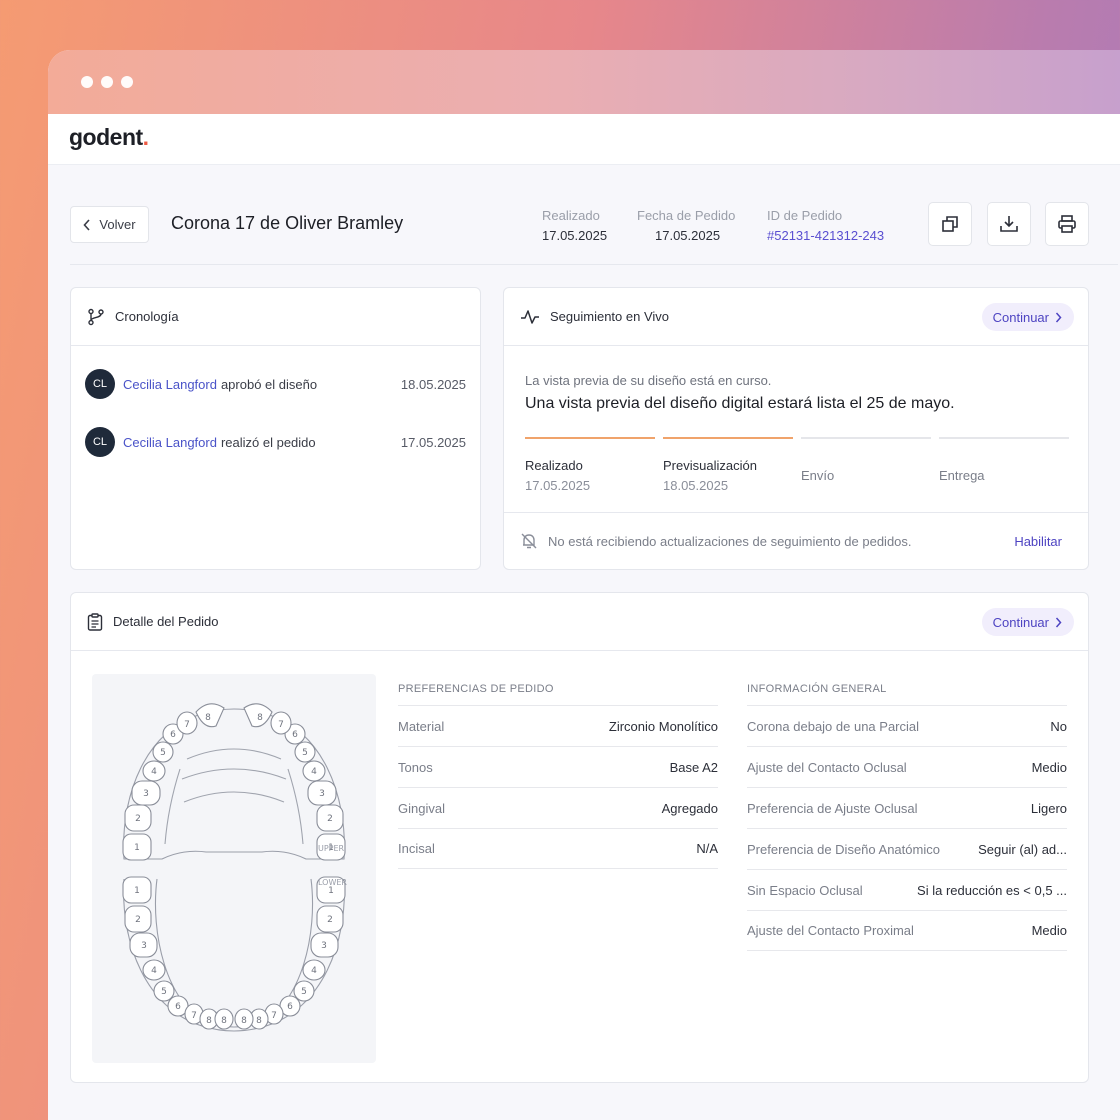  I want to click on download-button, so click(1009, 224).